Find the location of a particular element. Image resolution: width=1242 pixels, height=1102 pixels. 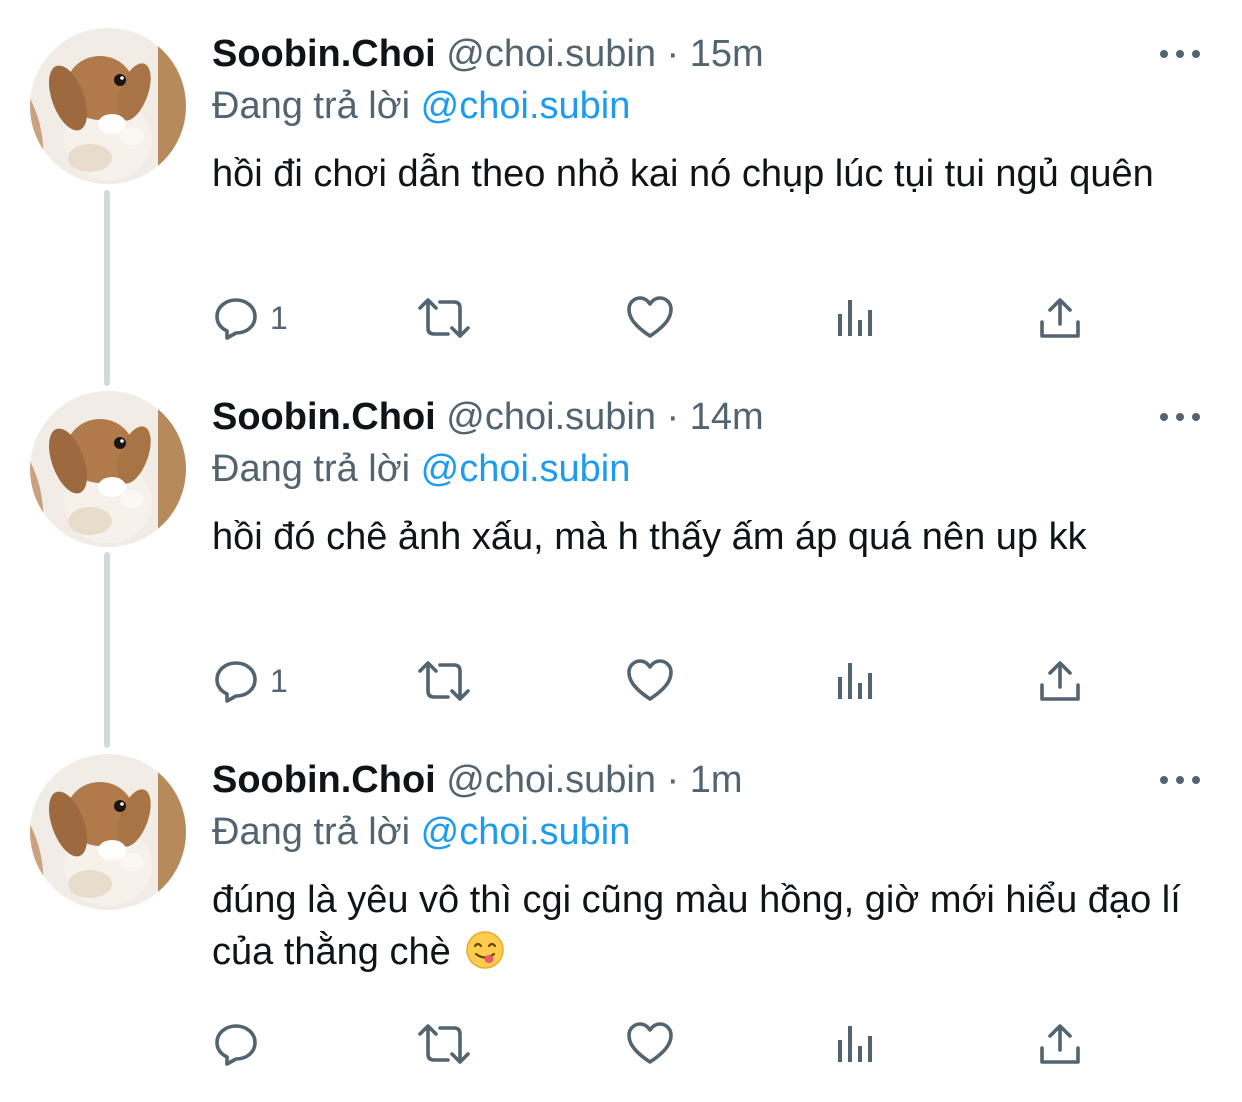

timestamp: 14m is located at coordinates (727, 417).